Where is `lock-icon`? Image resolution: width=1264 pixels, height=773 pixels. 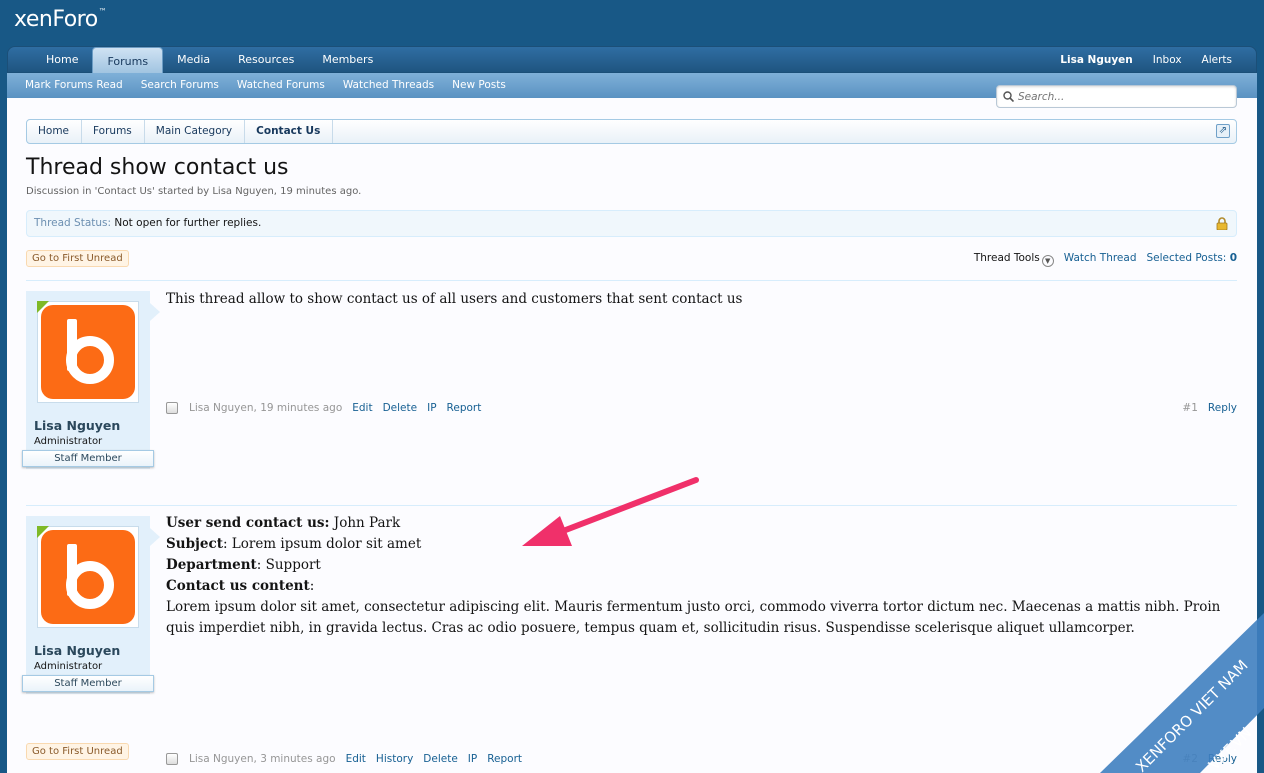 lock-icon is located at coordinates (1222, 223).